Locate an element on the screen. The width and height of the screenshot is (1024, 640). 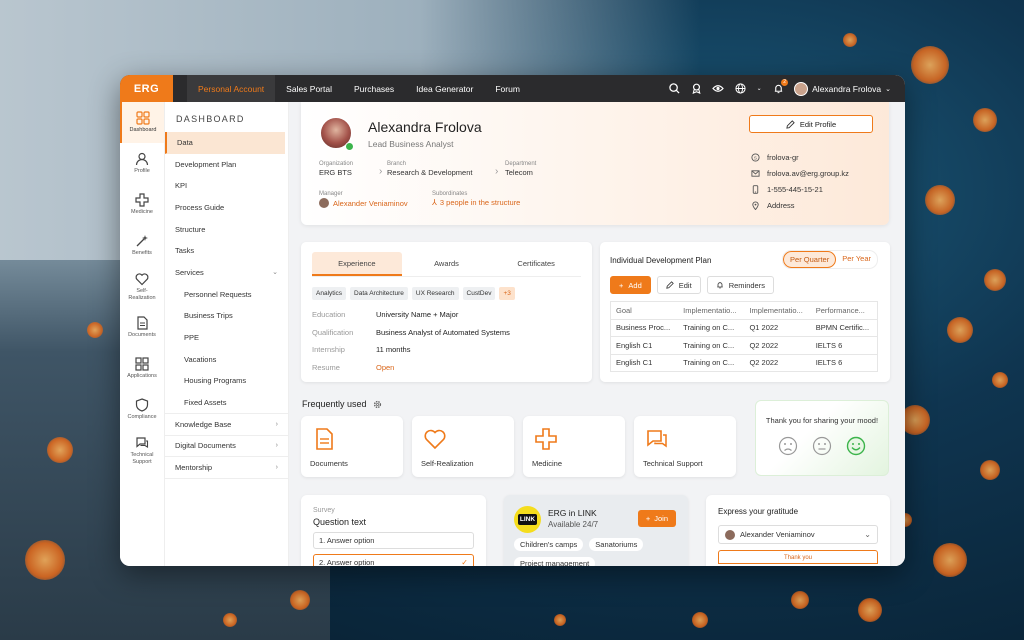
more-tags-badge: +3 is located at coordinates (507, 293).